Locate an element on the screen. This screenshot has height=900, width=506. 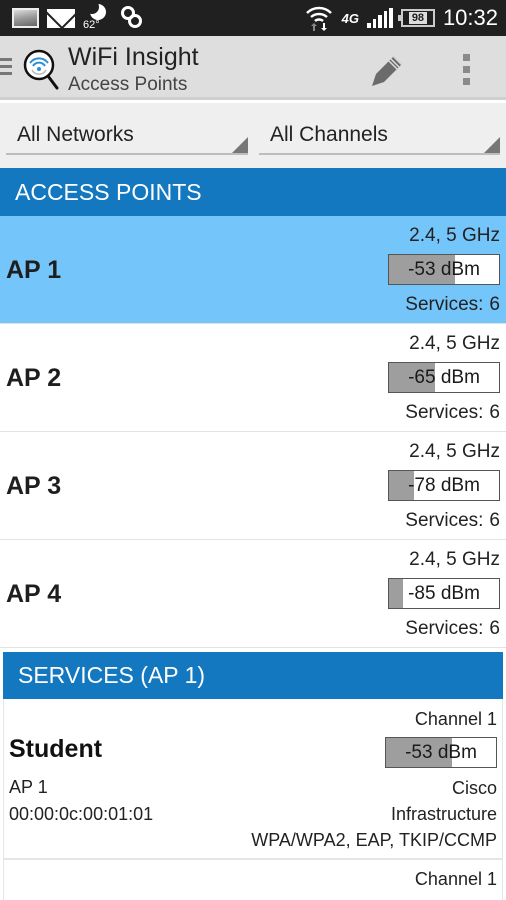
signal-strength-bar: -78 dBm is located at coordinates (444, 485).